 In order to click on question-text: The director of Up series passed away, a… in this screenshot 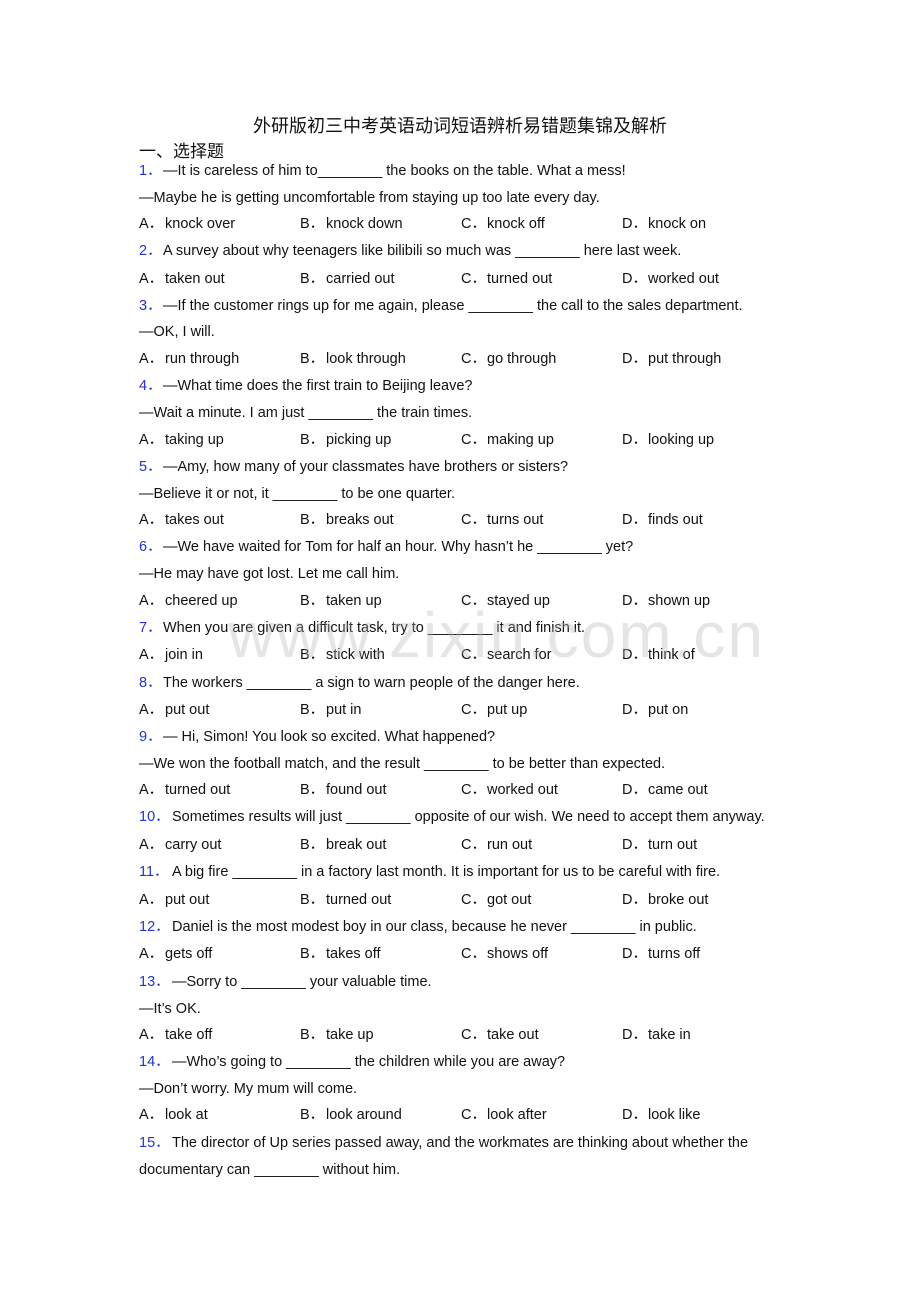, I will do `click(460, 1143)`.